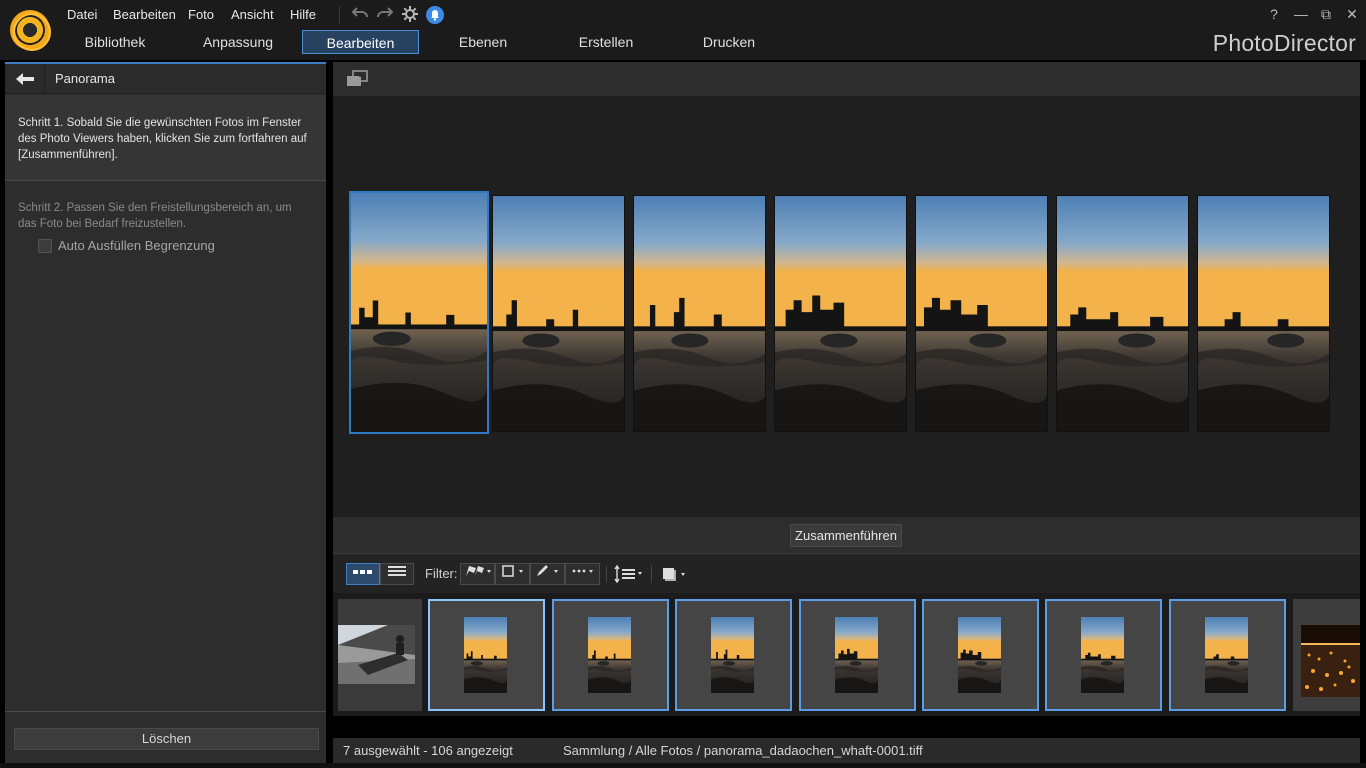  I want to click on auto-fill-label: Auto Ausfüllen Begrenzung, so click(136, 245).